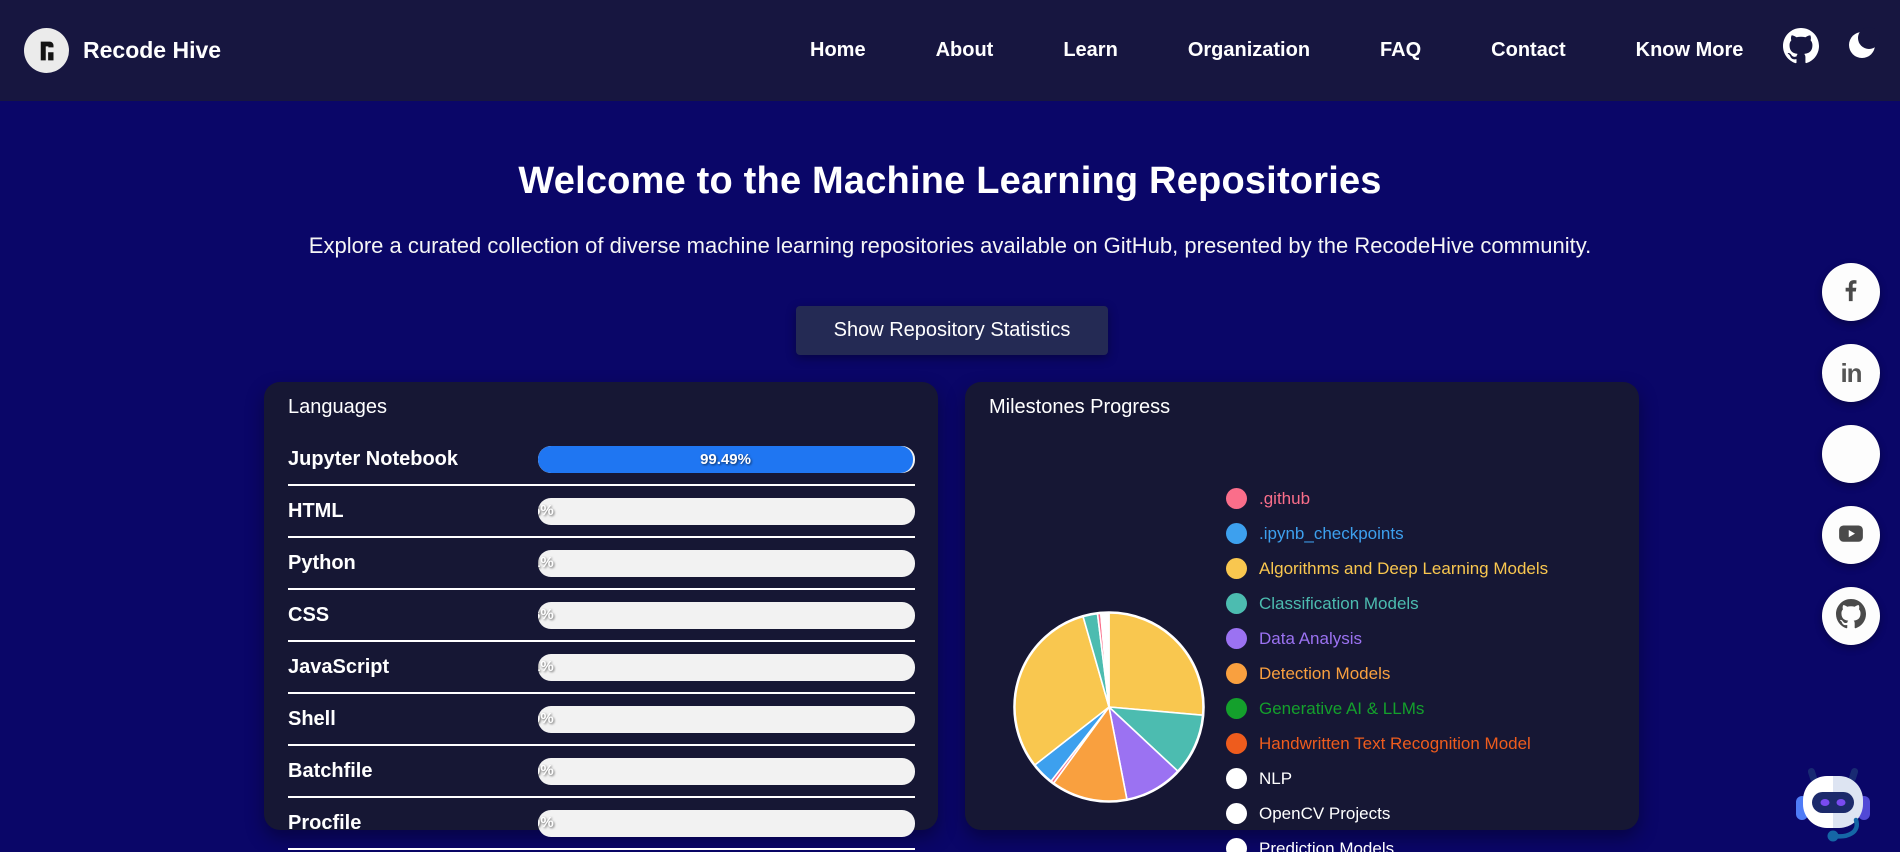 This screenshot has height=852, width=1900. What do you see at coordinates (1833, 807) in the screenshot?
I see `chatbot-robot-icon` at bounding box center [1833, 807].